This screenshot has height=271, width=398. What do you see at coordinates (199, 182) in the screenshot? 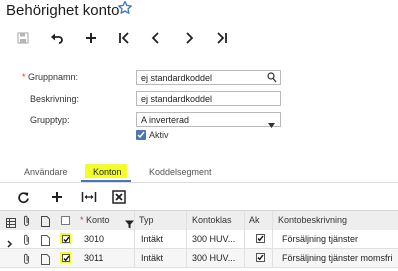
I see `tab-divider` at bounding box center [199, 182].